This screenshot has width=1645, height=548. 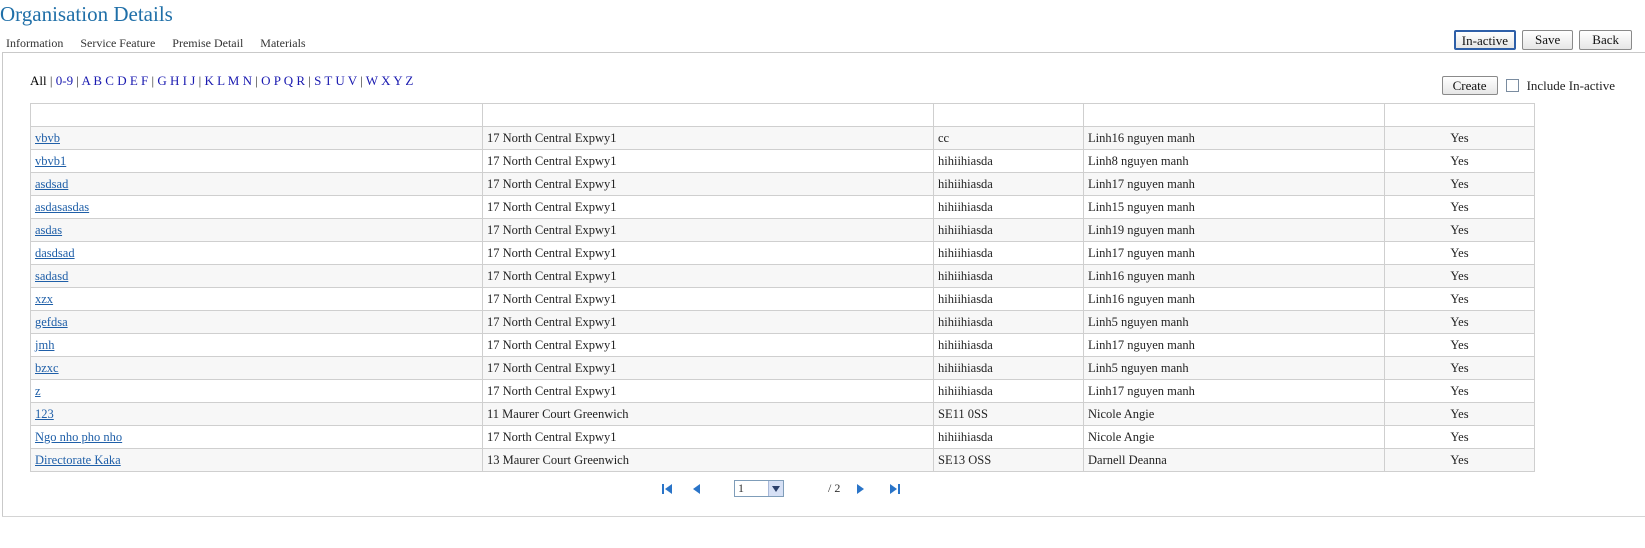 I want to click on organisation-name-link: Directorate Kaka, so click(x=78, y=460).